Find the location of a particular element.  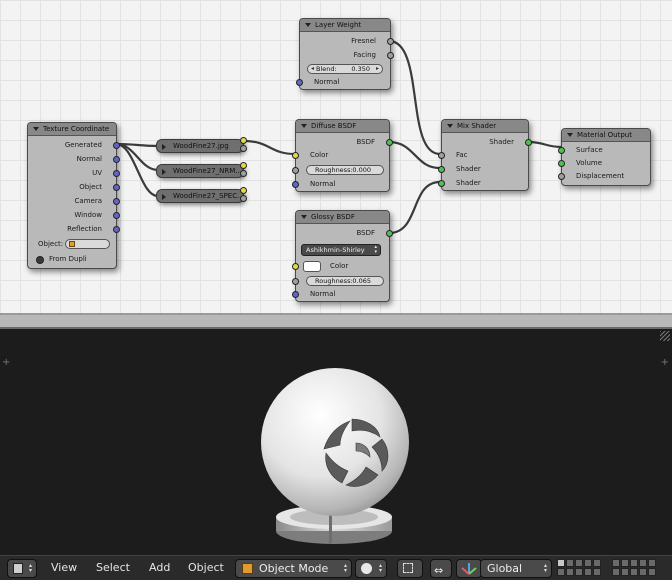

input-volume-socket is located at coordinates (561, 163).